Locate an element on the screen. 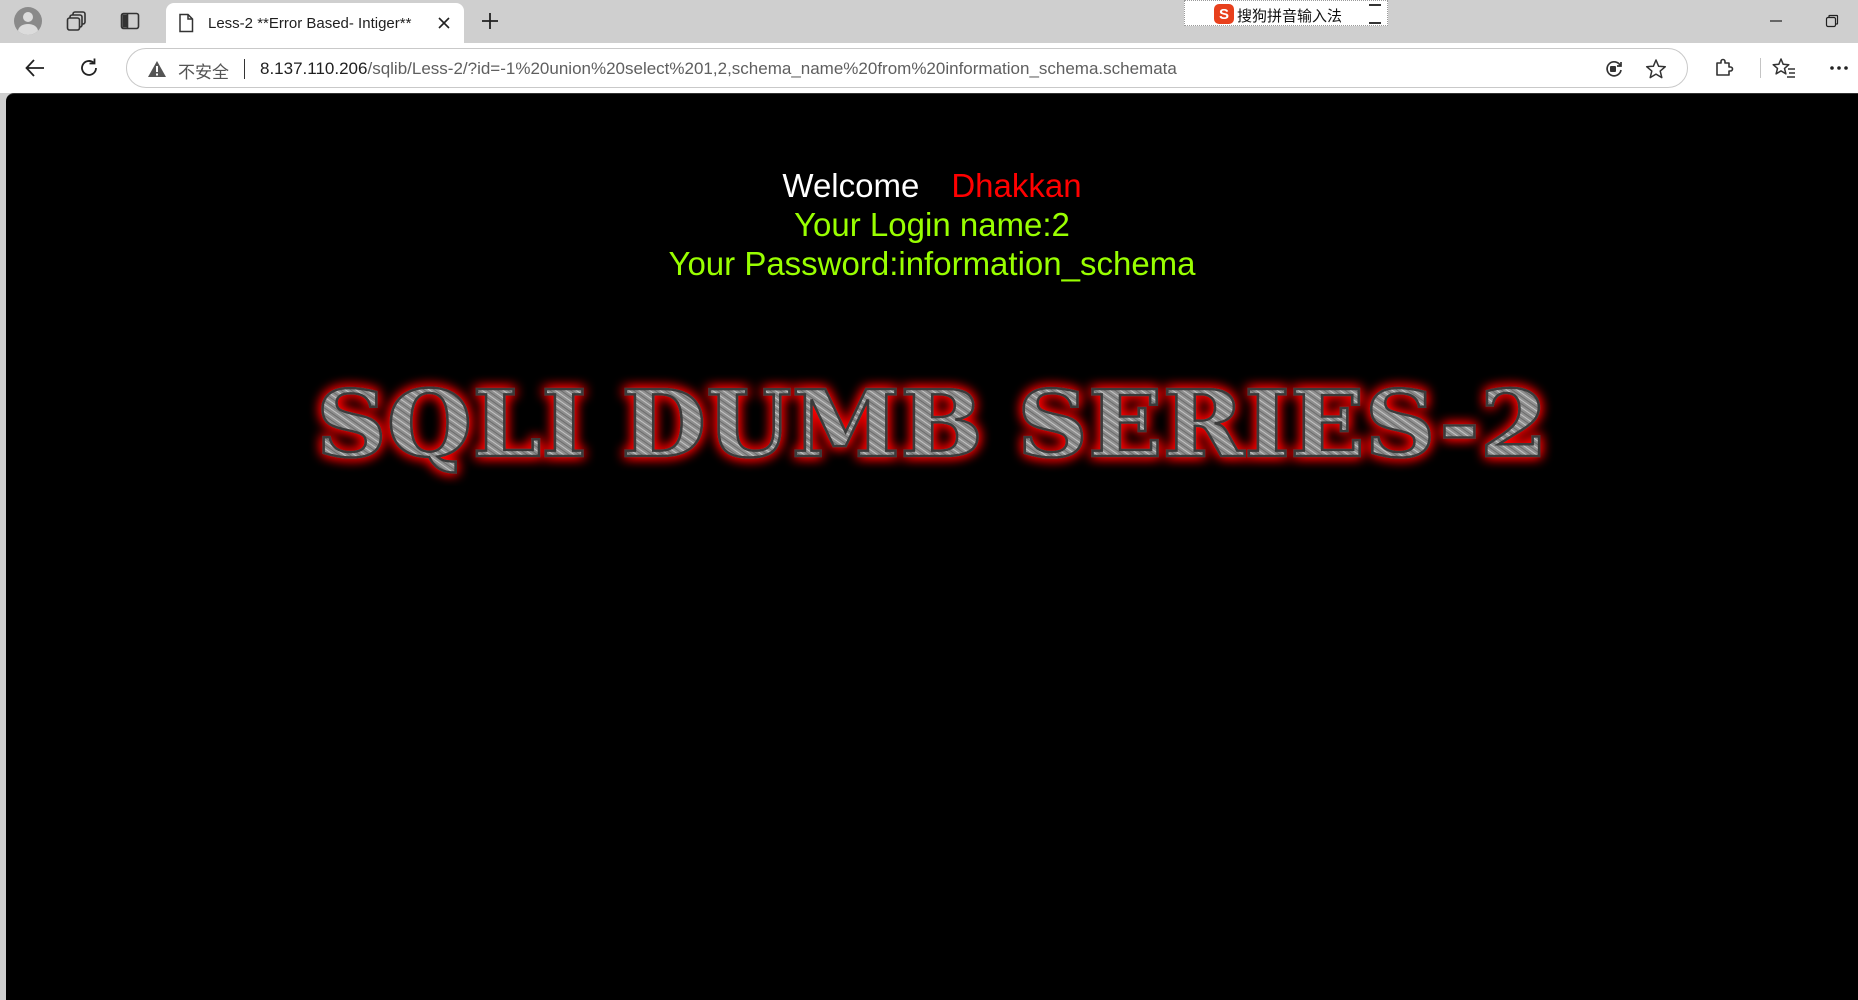 The height and width of the screenshot is (1000, 1858). add-favorite-button is located at coordinates (1656, 69).